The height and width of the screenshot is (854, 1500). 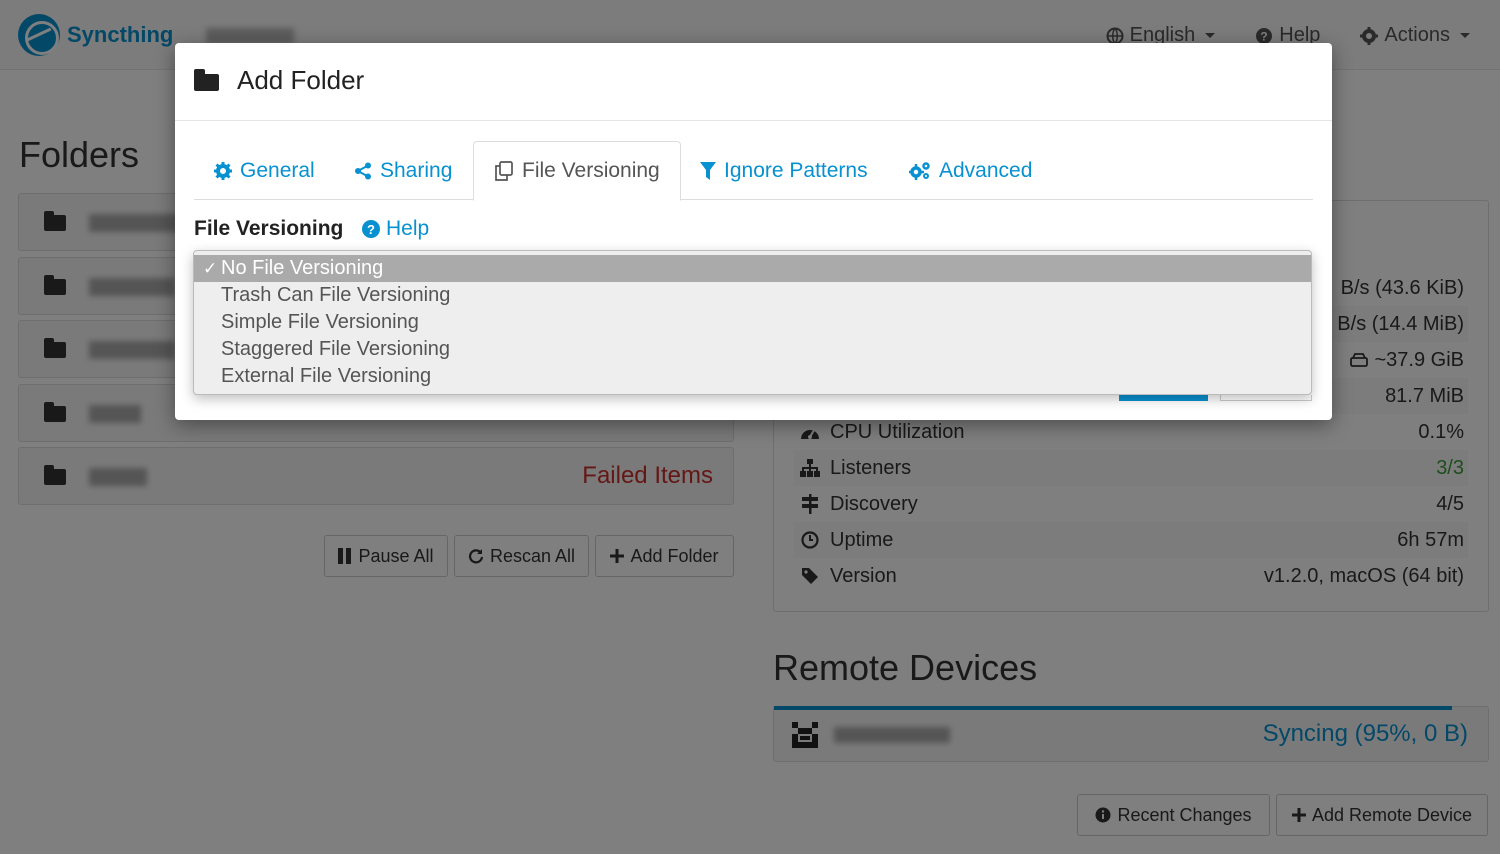 What do you see at coordinates (1266, 398) in the screenshot?
I see `close-button` at bounding box center [1266, 398].